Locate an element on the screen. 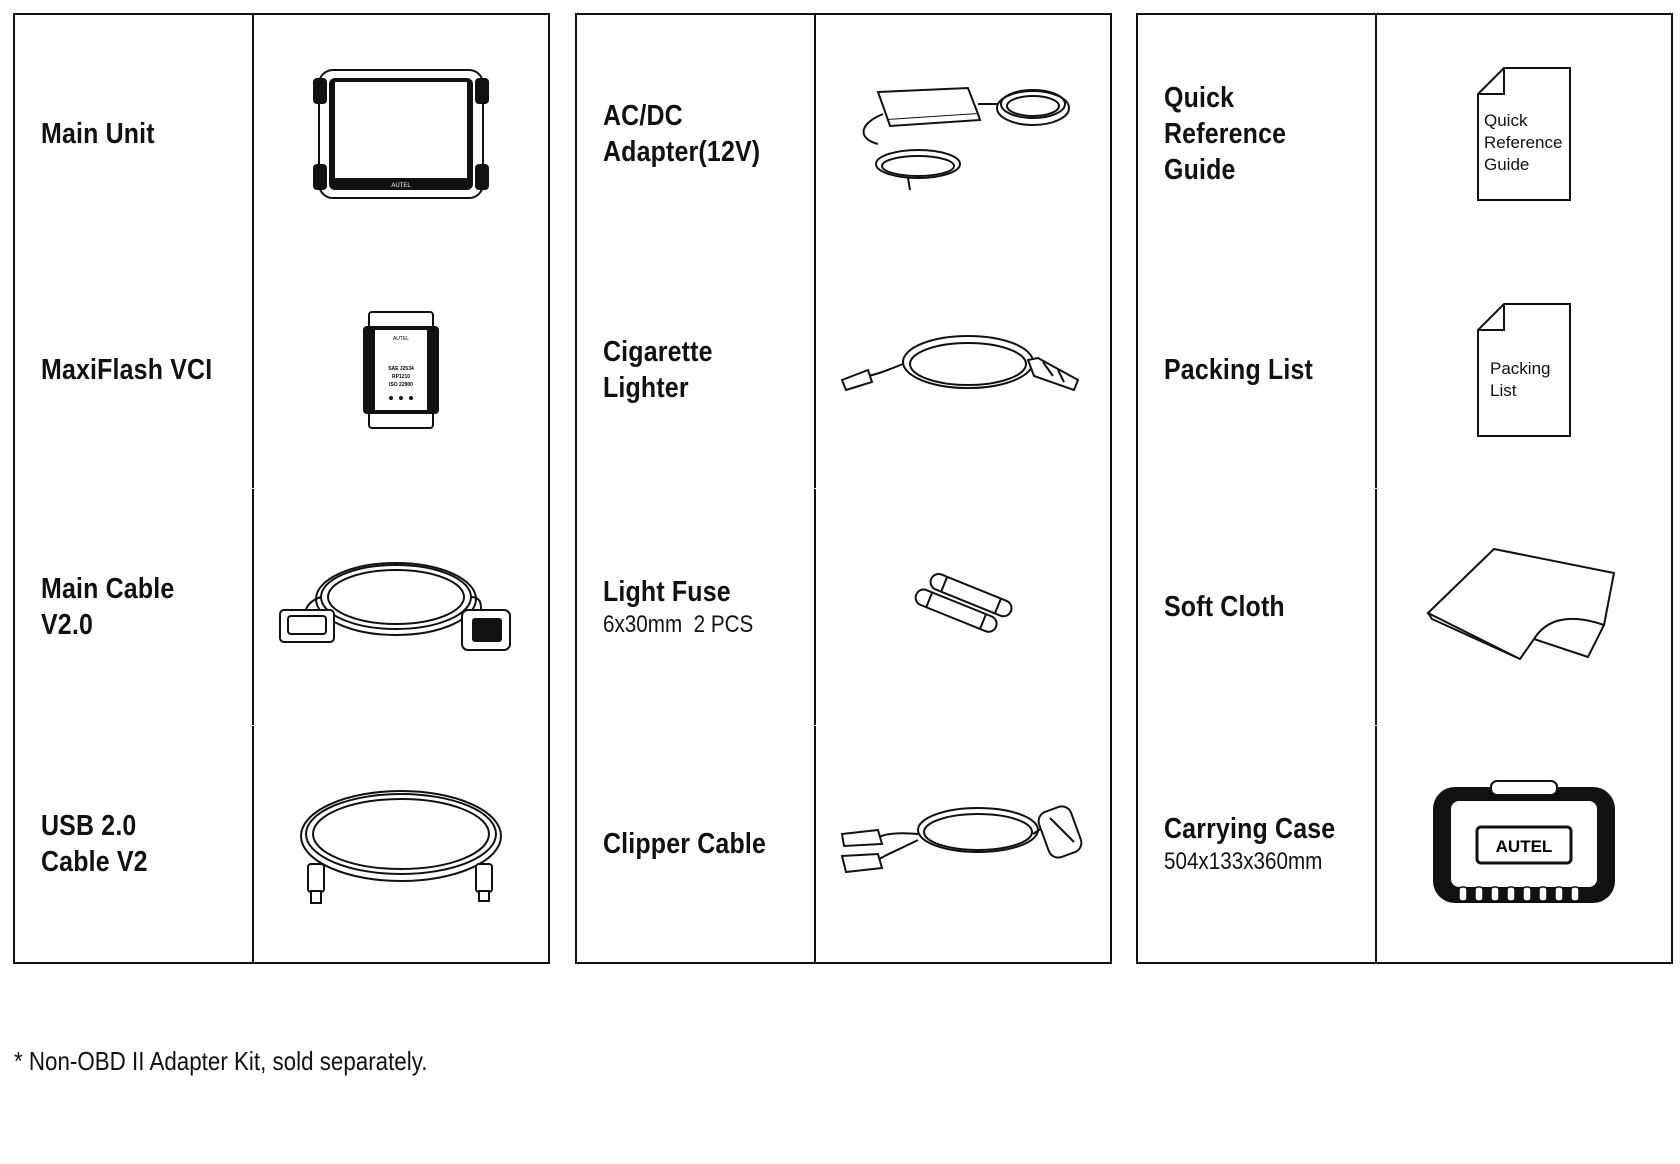  tablet-icon: AUTEL is located at coordinates (401, 133).